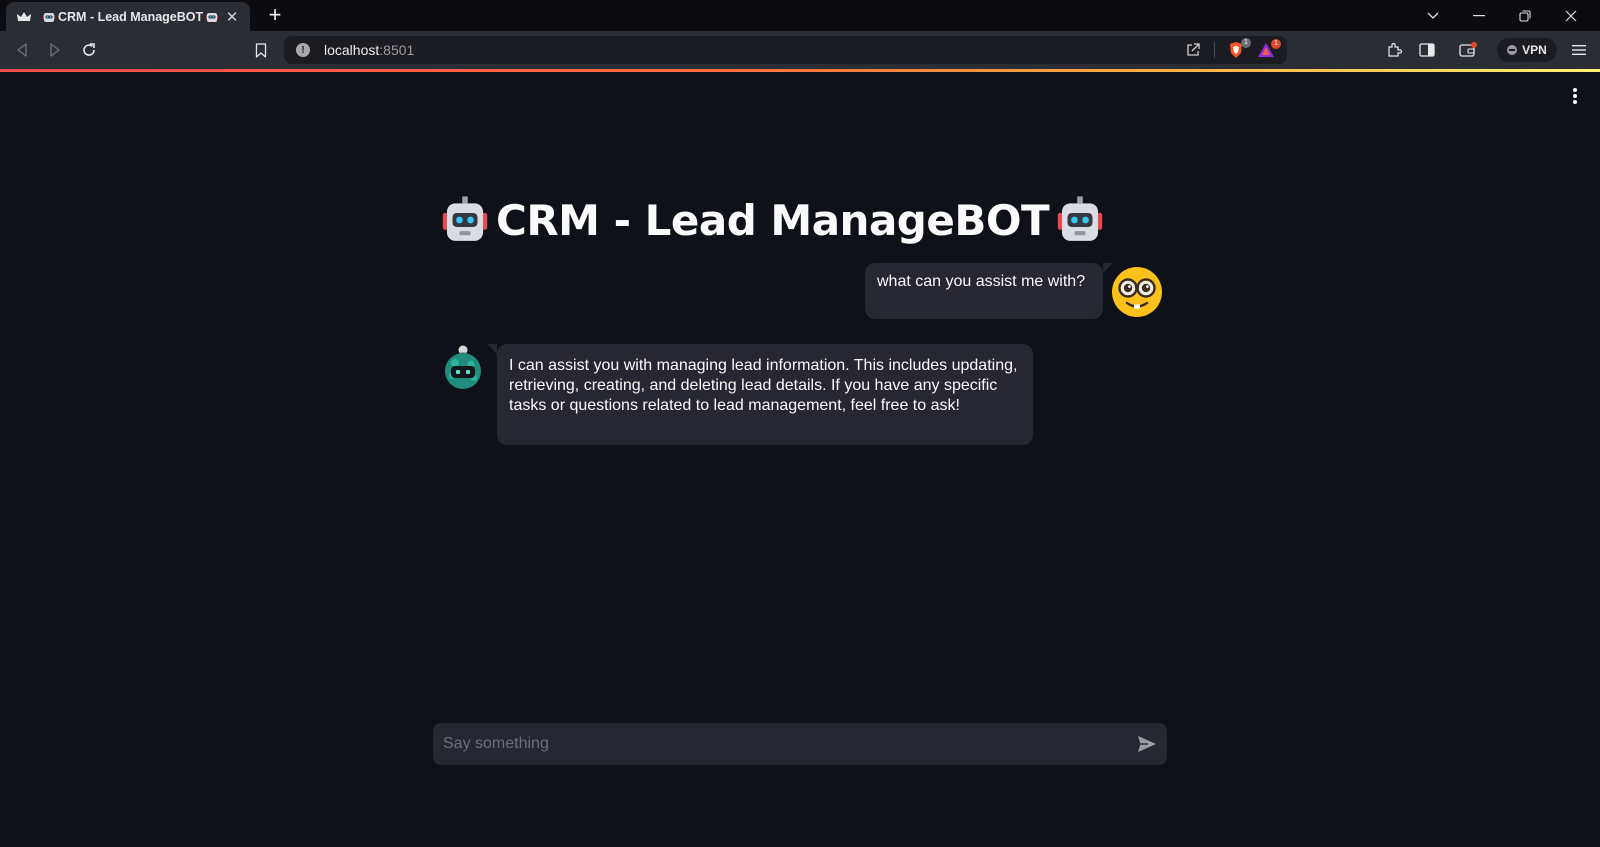 The height and width of the screenshot is (847, 1600). Describe the element at coordinates (1534, 50) in the screenshot. I see `vpn-label: VPN` at that location.